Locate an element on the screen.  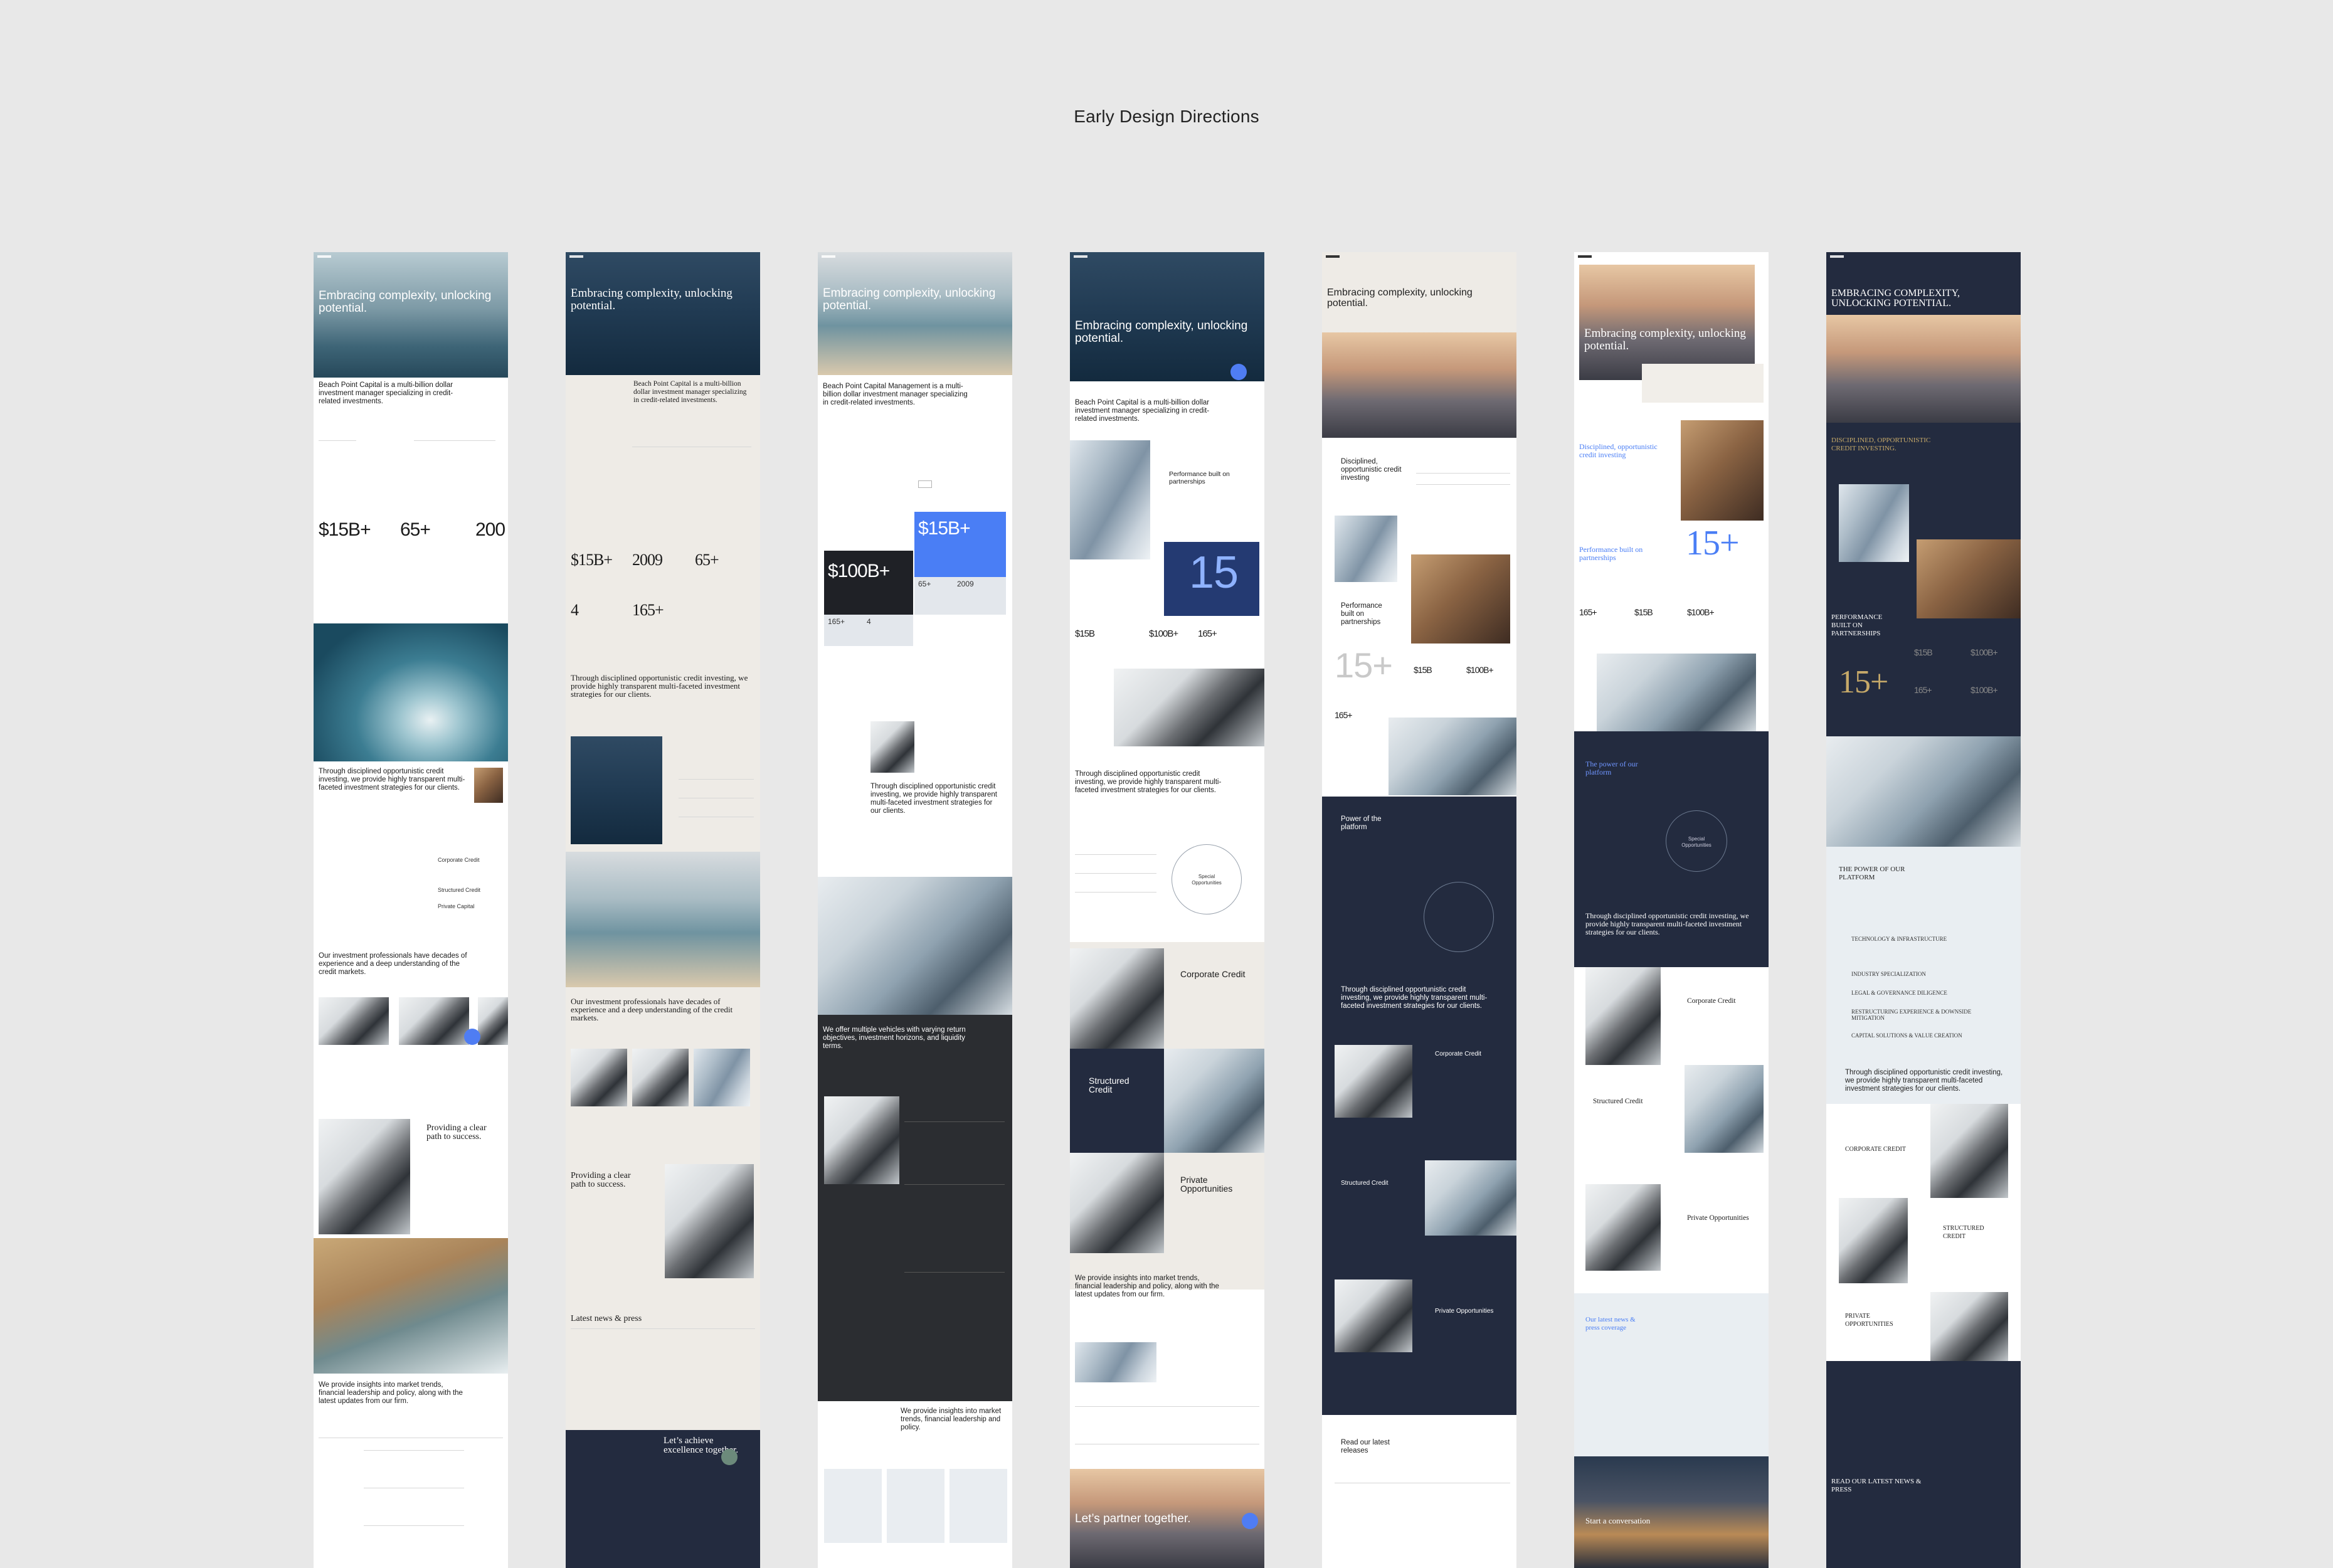
intro-box is located at coordinates (1703, 383).